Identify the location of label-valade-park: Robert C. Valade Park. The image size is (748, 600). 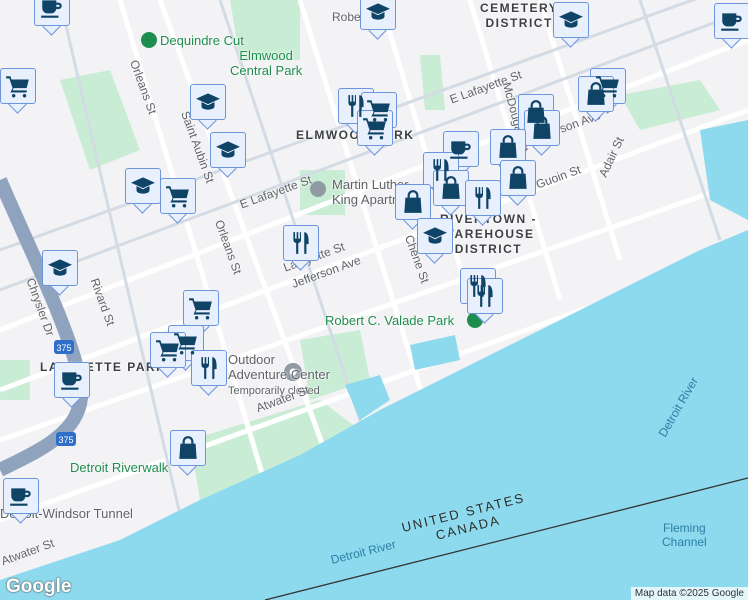
(390, 320).